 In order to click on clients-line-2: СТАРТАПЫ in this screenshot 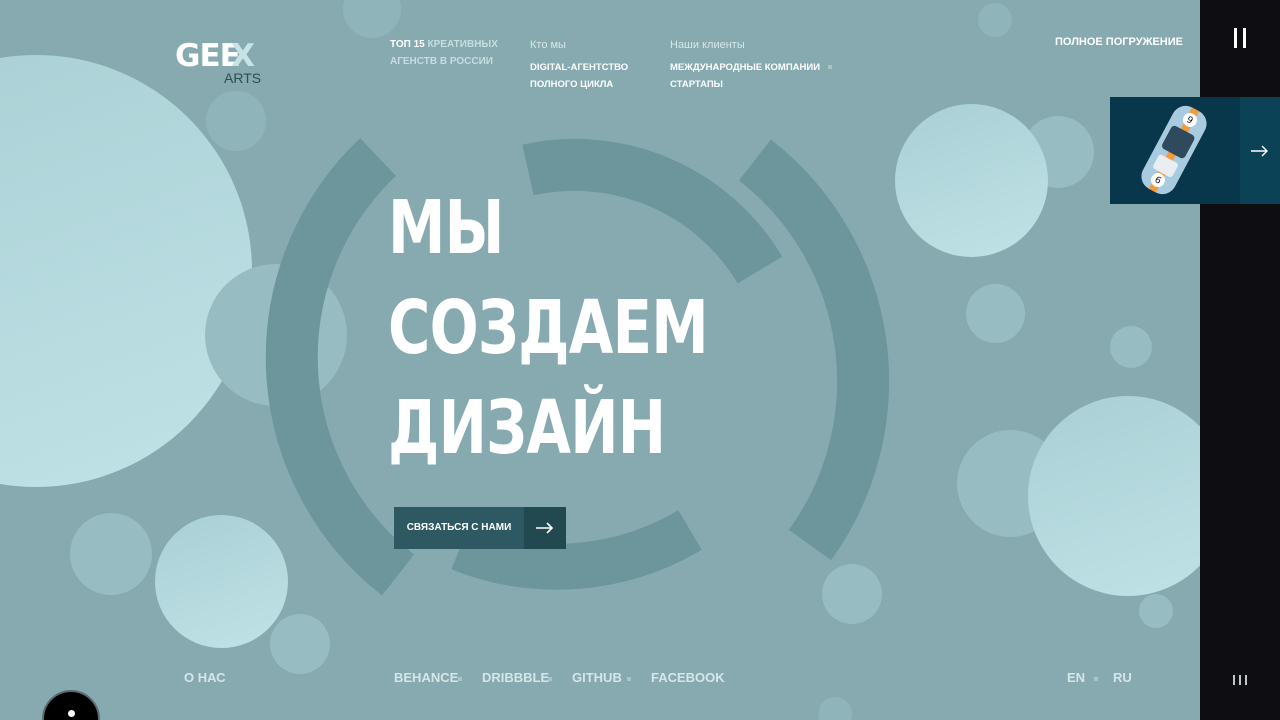, I will do `click(696, 84)`.